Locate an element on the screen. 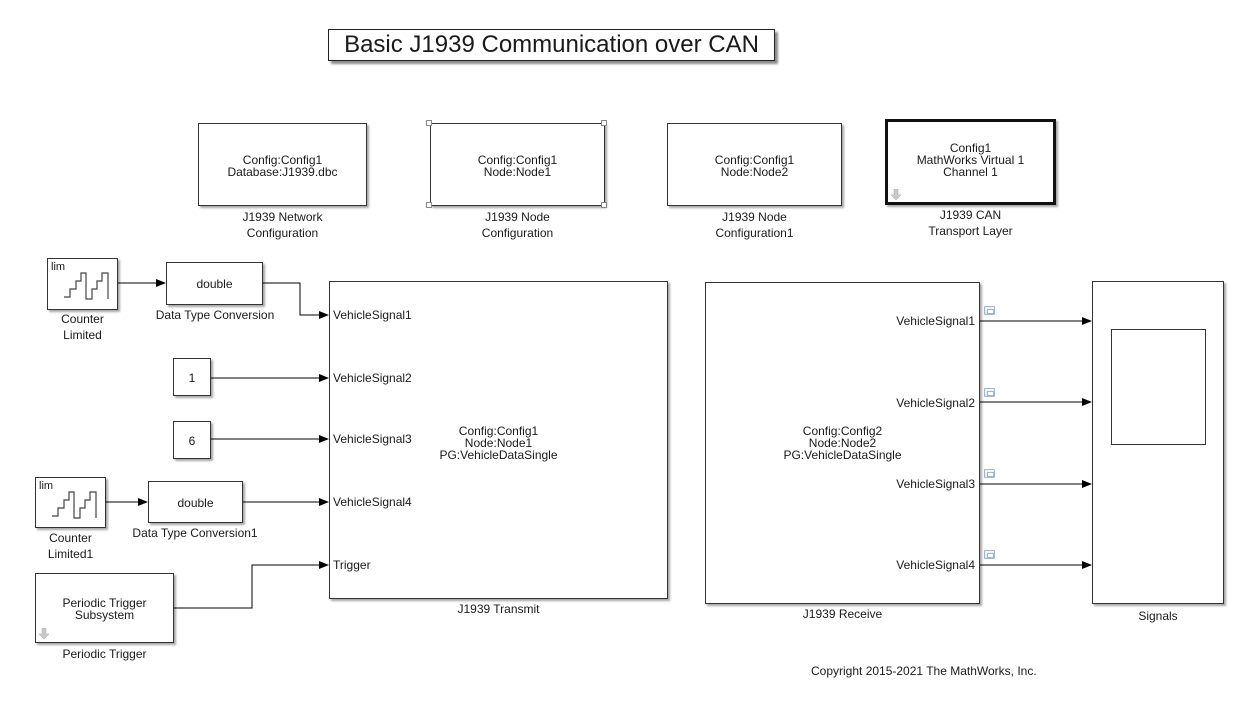 This screenshot has height=720, width=1257. data-type-conversion1-block: double is located at coordinates (195, 502).